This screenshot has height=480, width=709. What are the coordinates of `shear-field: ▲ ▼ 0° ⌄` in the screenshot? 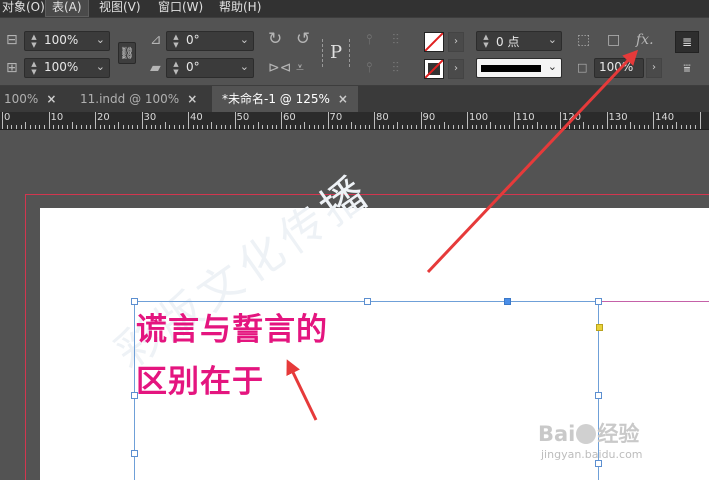 It's located at (210, 68).